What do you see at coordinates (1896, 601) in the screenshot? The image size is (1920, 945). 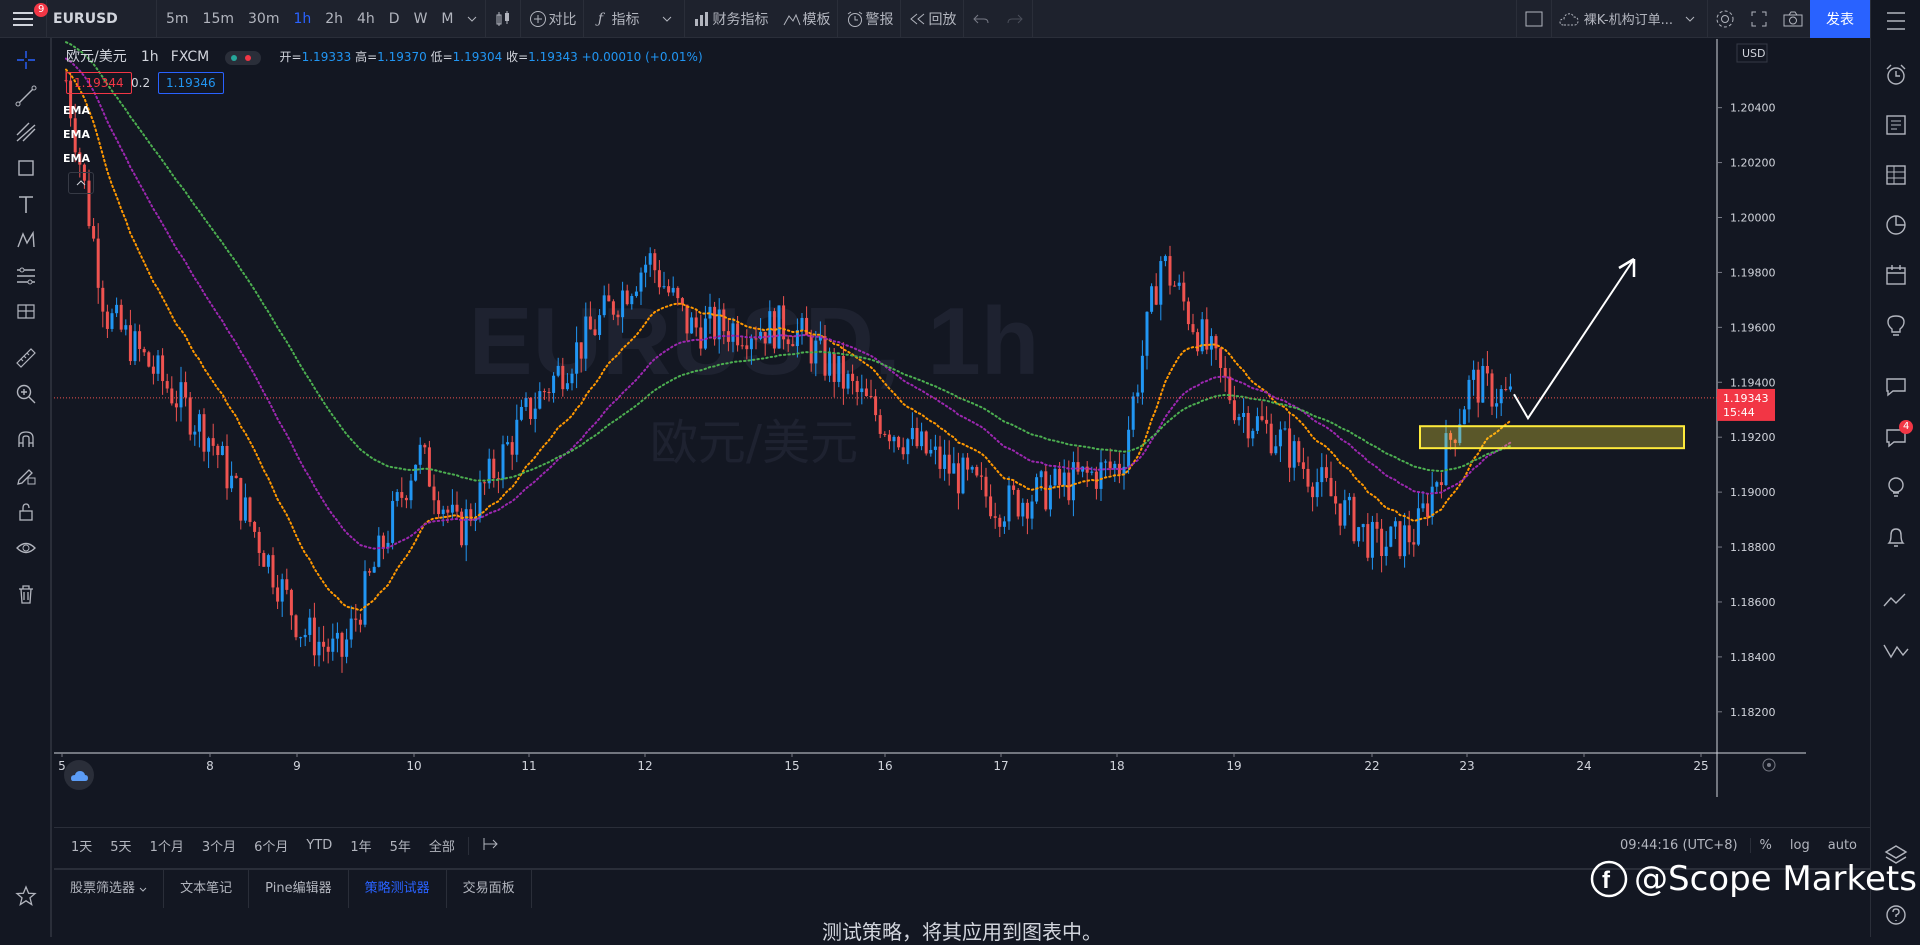 I see `dom-button` at bounding box center [1896, 601].